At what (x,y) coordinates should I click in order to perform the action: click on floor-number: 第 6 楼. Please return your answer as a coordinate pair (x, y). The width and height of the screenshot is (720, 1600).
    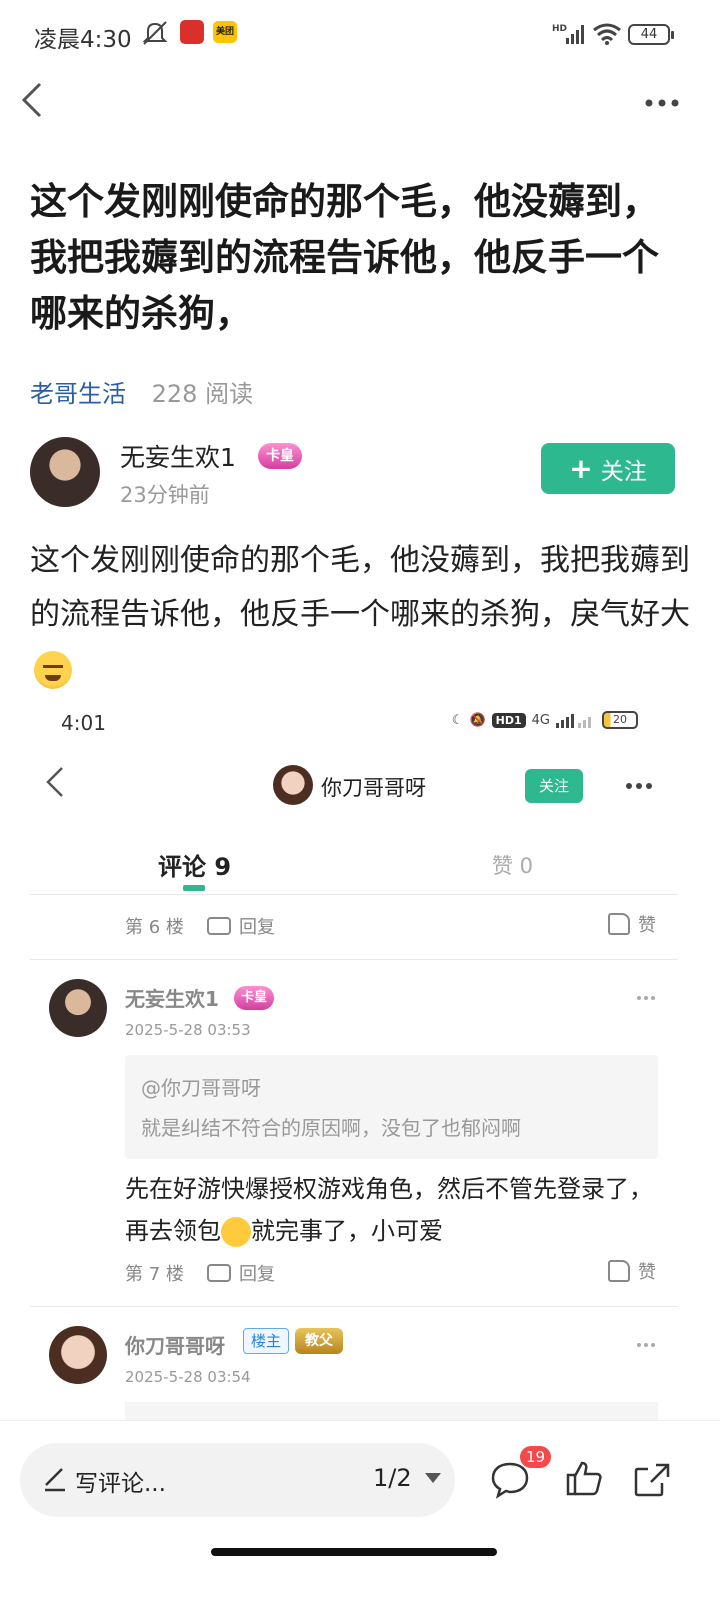
    Looking at the image, I should click on (154, 927).